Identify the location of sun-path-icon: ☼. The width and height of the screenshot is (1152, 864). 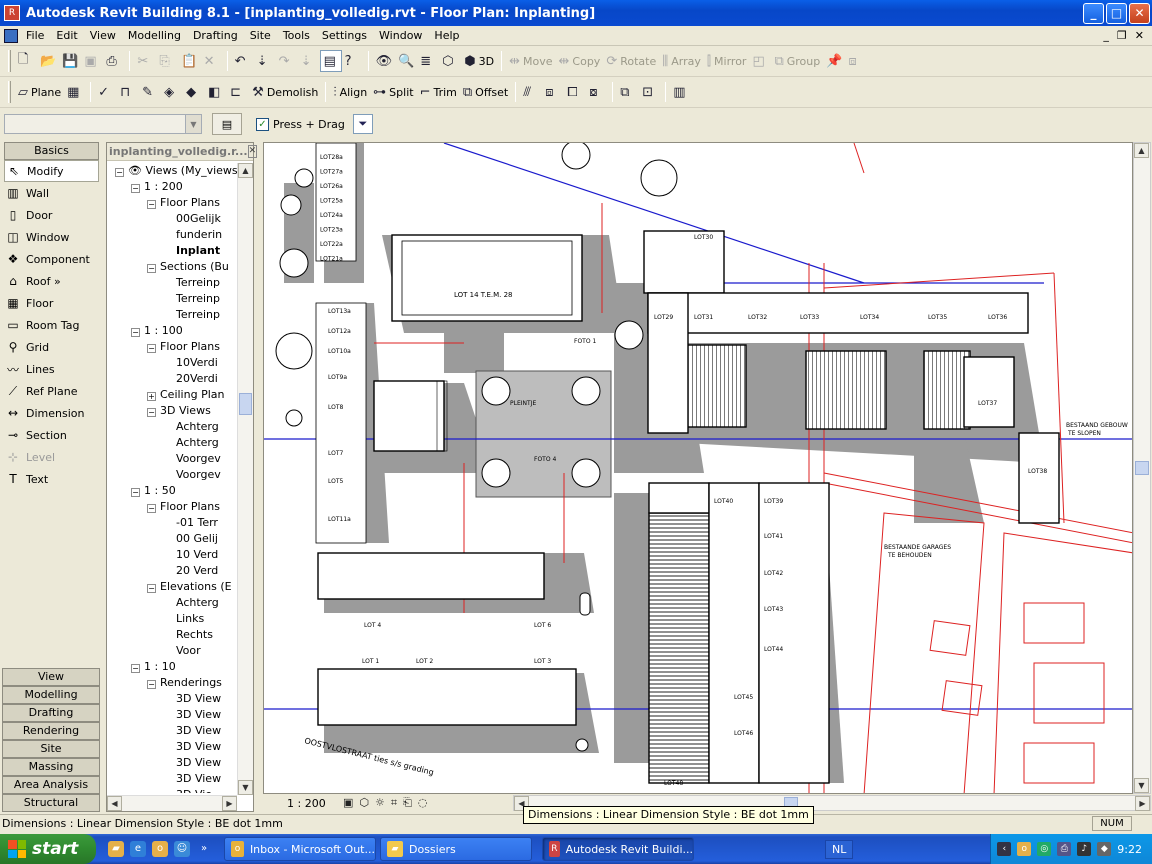
(380, 803).